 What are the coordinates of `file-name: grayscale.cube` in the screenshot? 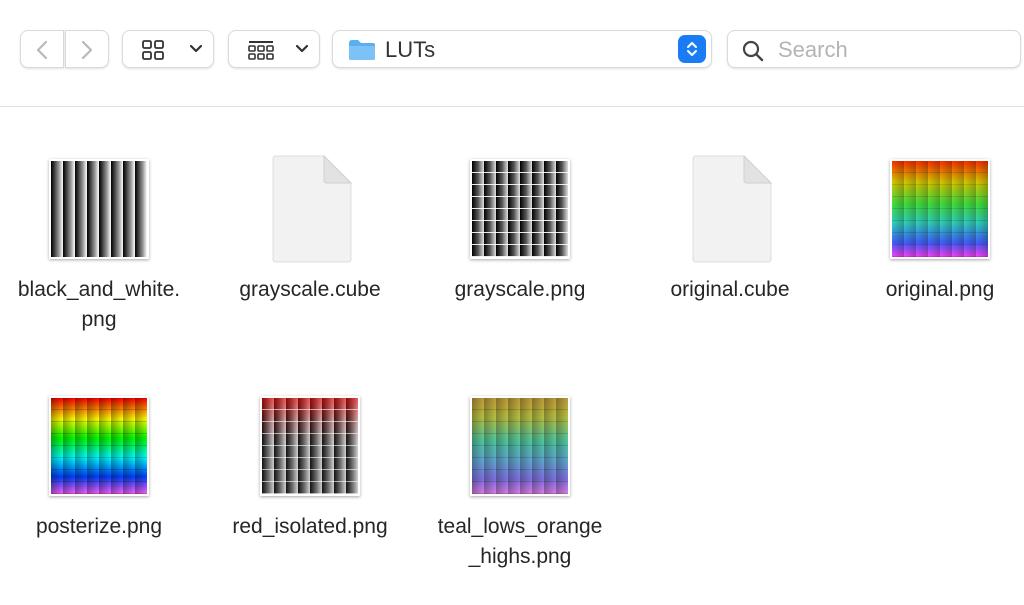 It's located at (310, 289).